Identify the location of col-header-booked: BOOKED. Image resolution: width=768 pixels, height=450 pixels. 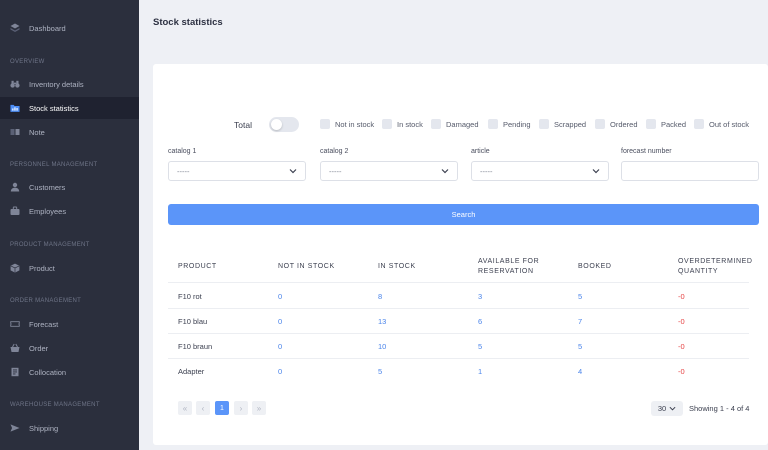
(595, 266).